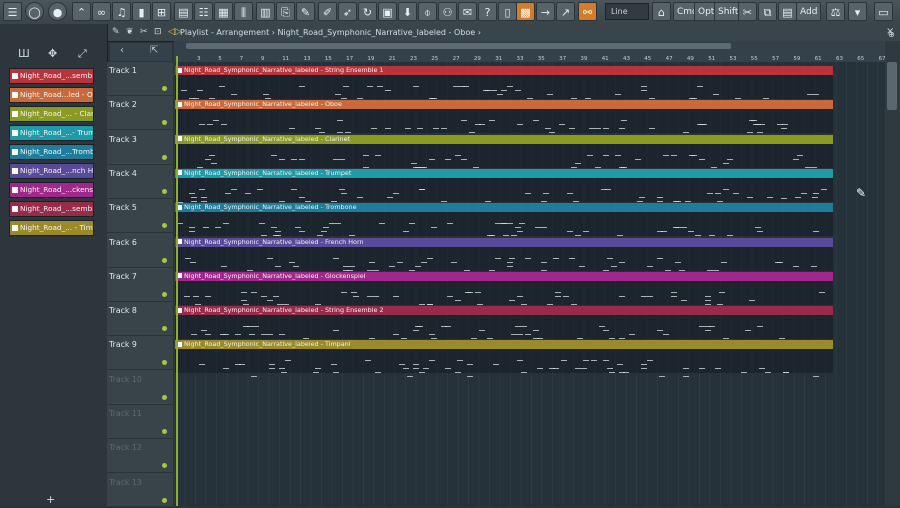 This screenshot has height=508, width=900. Describe the element at coordinates (184, 90) in the screenshot. I see `note-mark` at that location.